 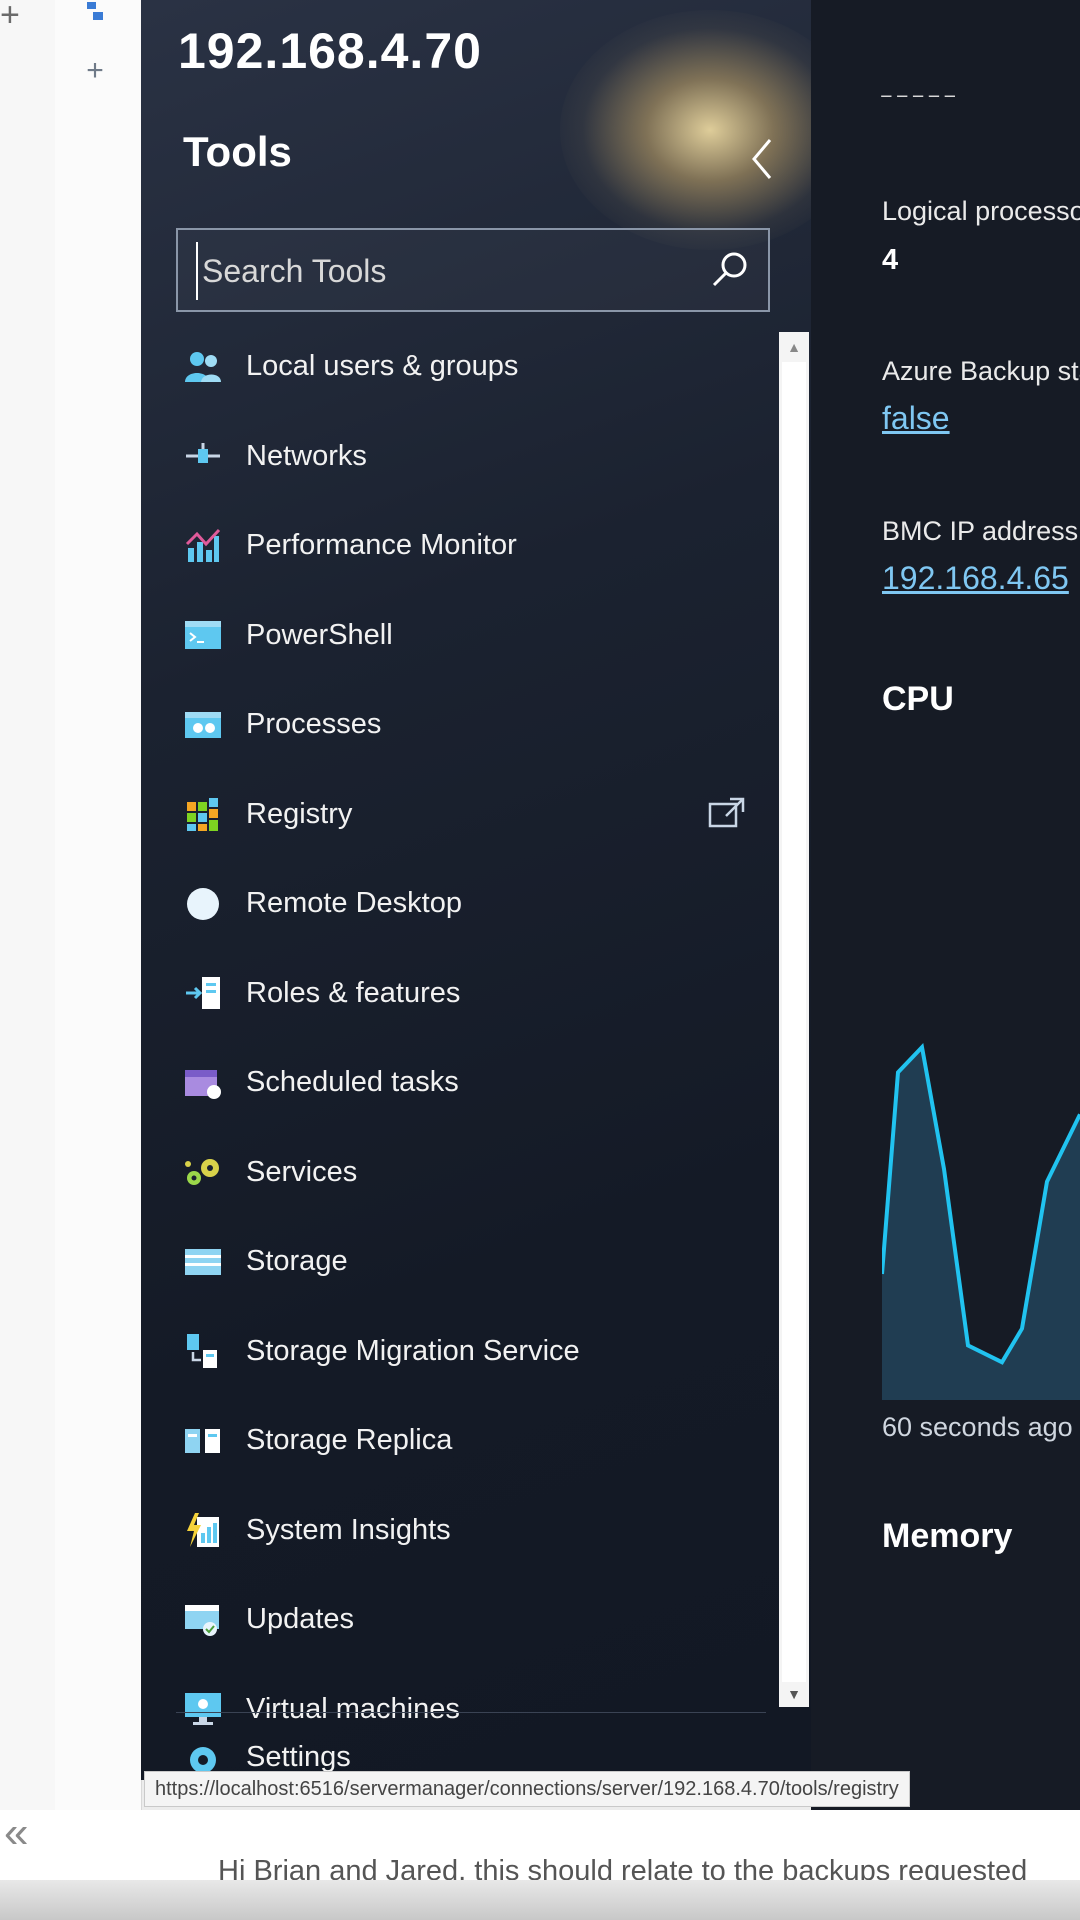 I want to click on tool-item-system-insights: System Insights, so click(x=471, y=1531).